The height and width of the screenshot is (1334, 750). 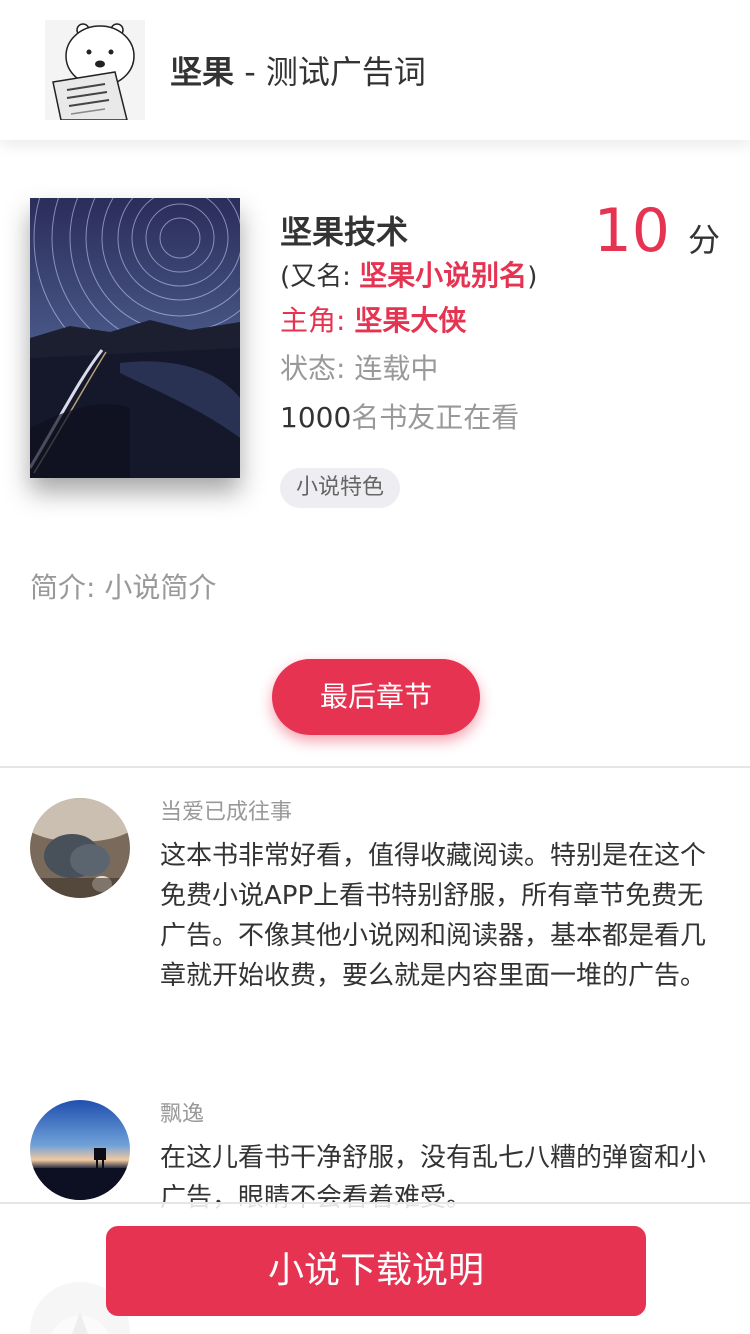 I want to click on protagonist-name: 坚果大侠, so click(x=410, y=320).